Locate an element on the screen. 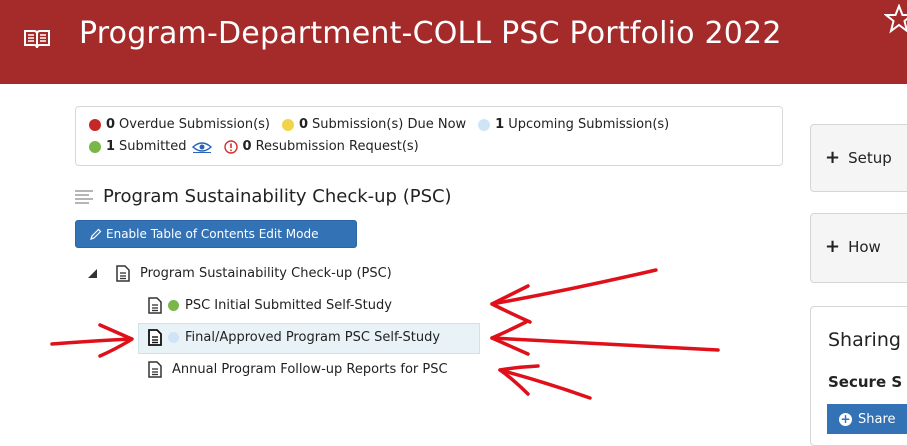  alert-icon is located at coordinates (230, 146).